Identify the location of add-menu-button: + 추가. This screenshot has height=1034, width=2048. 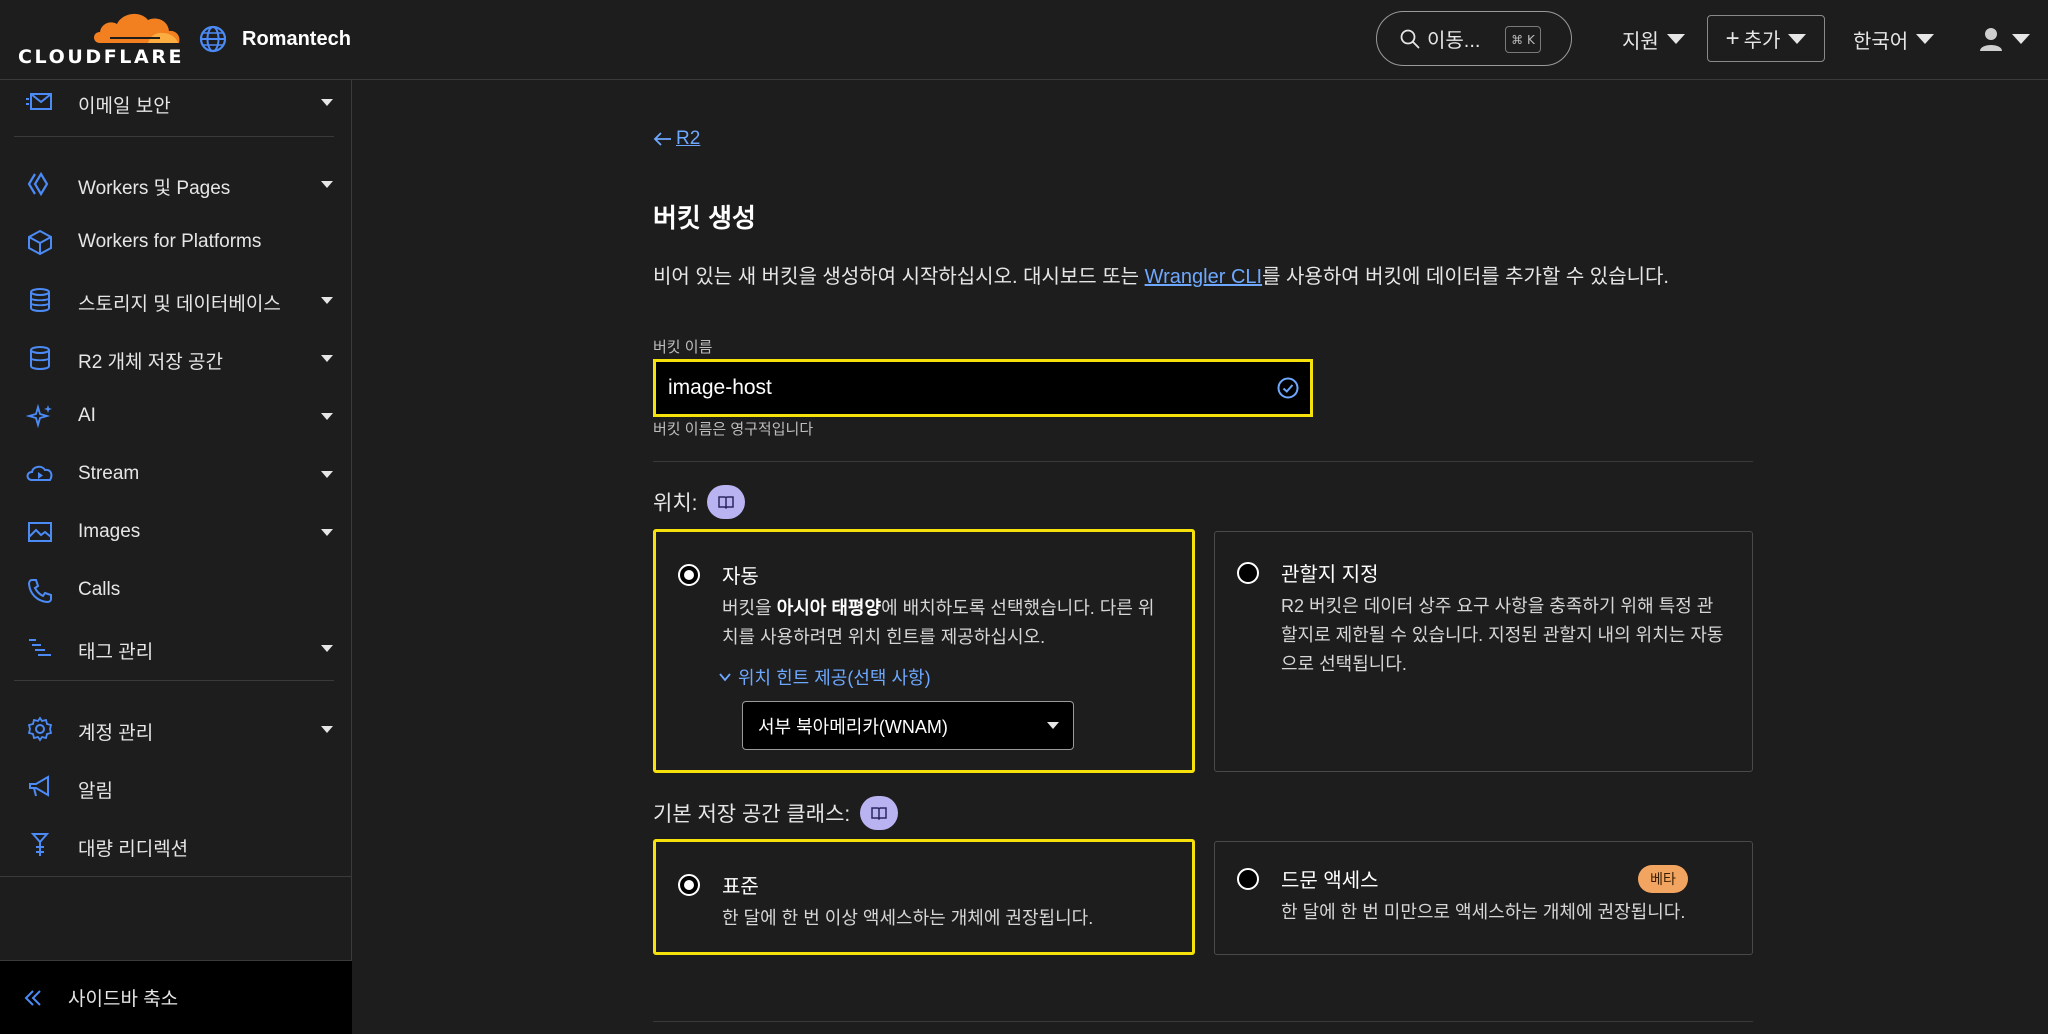
(1766, 38).